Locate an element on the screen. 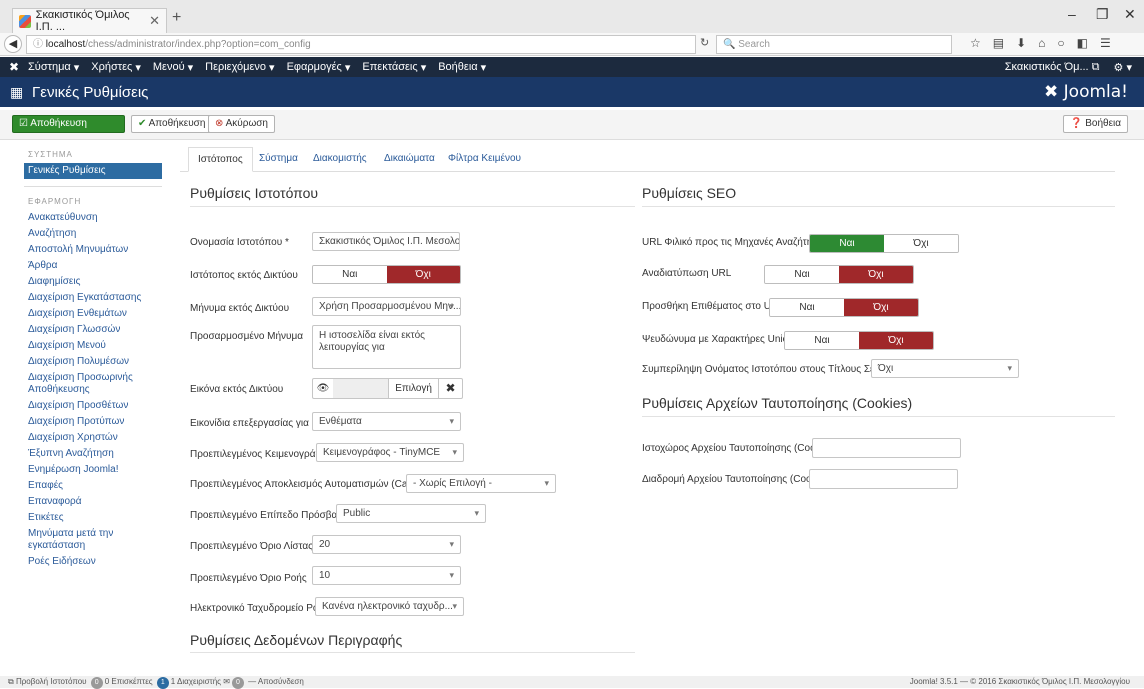 Image resolution: width=1144 pixels, height=689 pixels. sidebar-item: Διαφημίσεις is located at coordinates (93, 282).